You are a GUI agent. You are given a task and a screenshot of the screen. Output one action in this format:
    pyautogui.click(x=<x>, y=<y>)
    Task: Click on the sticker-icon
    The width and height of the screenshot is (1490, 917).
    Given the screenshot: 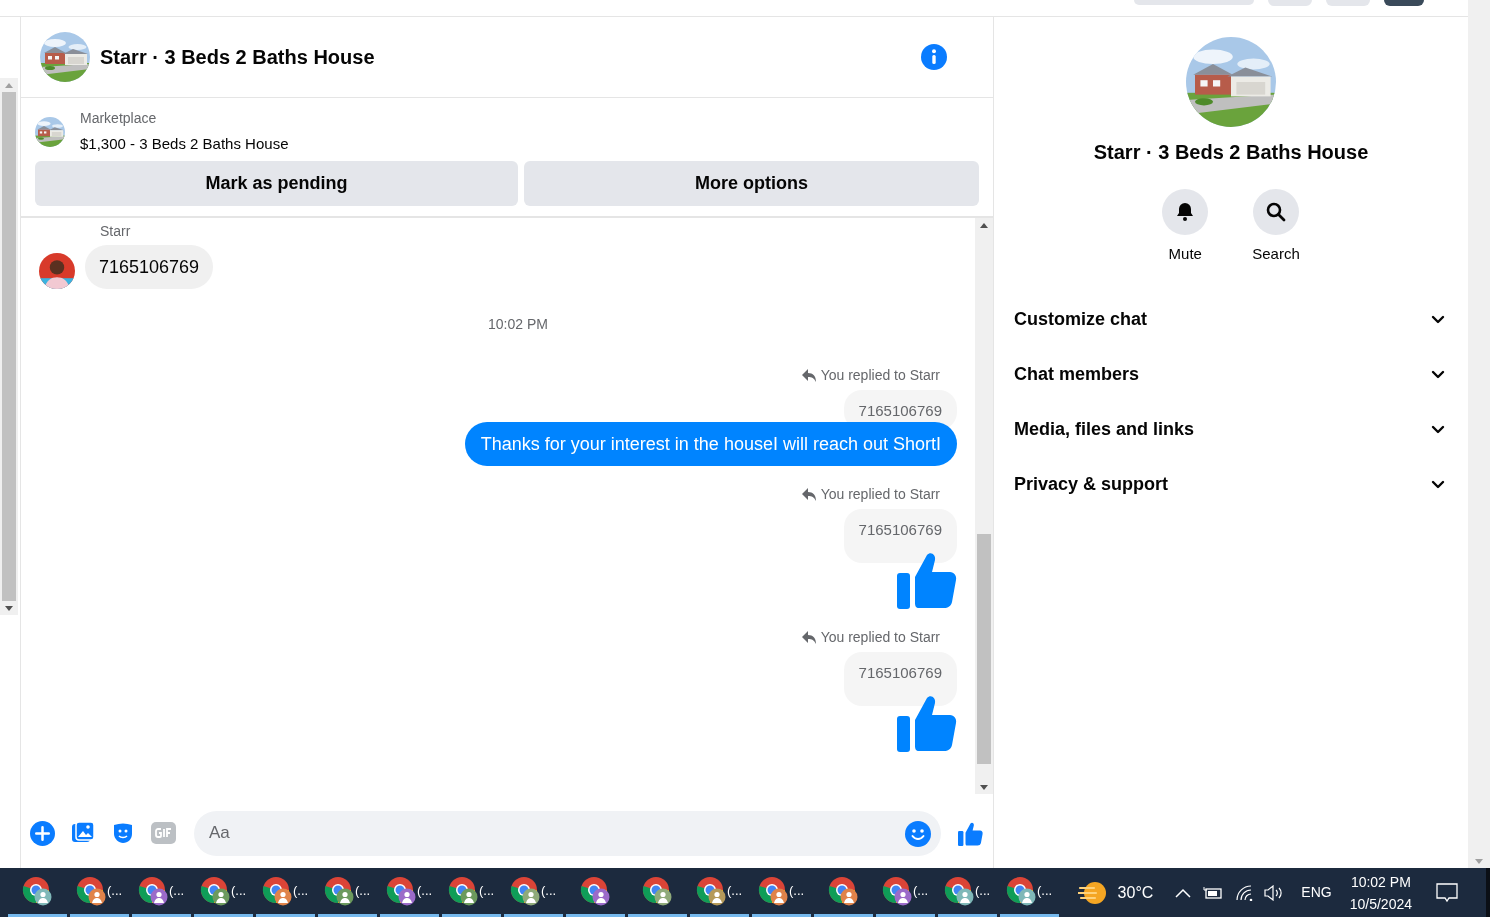 What is the action you would take?
    pyautogui.click(x=123, y=833)
    